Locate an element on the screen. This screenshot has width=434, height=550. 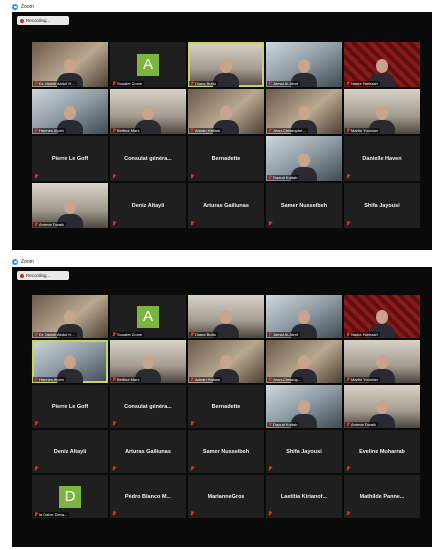
participant-tile: Eveline Muharrab is located at coordinates (382, 451).